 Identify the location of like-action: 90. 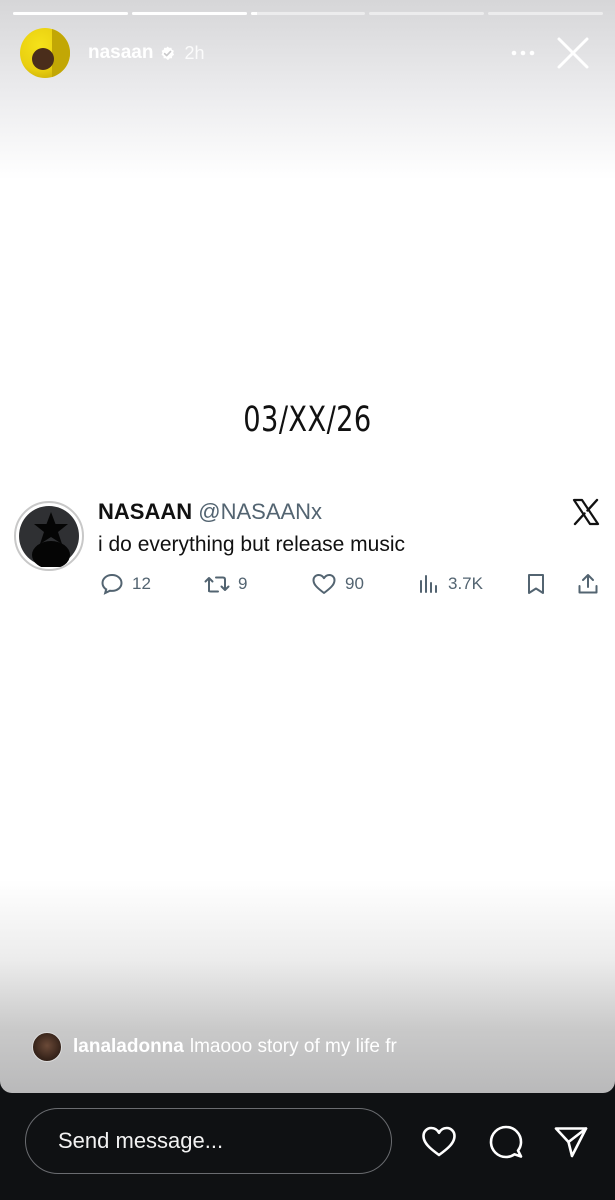
(337, 584).